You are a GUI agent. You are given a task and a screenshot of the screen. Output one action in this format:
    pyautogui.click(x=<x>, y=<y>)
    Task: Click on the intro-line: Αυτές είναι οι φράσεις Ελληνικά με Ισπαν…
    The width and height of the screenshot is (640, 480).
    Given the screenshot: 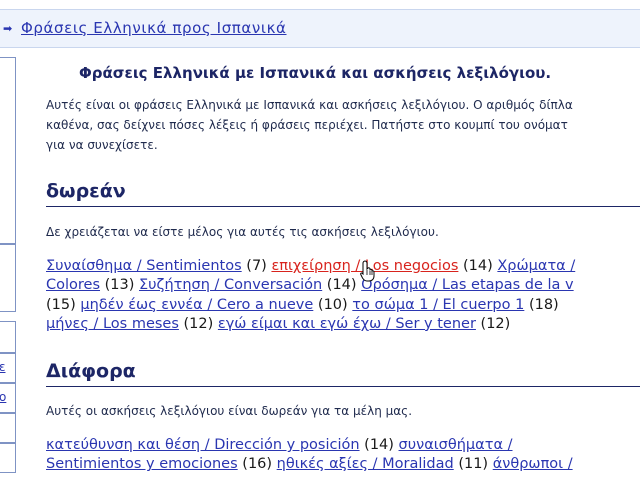 What is the action you would take?
    pyautogui.click(x=309, y=105)
    